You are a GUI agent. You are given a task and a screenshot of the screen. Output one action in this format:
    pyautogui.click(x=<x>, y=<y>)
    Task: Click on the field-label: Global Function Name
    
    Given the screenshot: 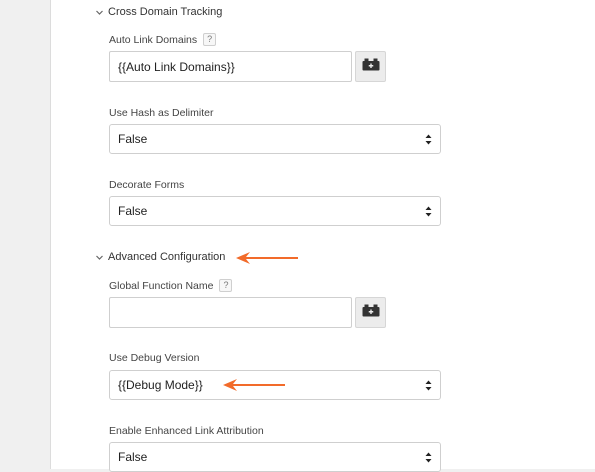 What is the action you would take?
    pyautogui.click(x=161, y=285)
    